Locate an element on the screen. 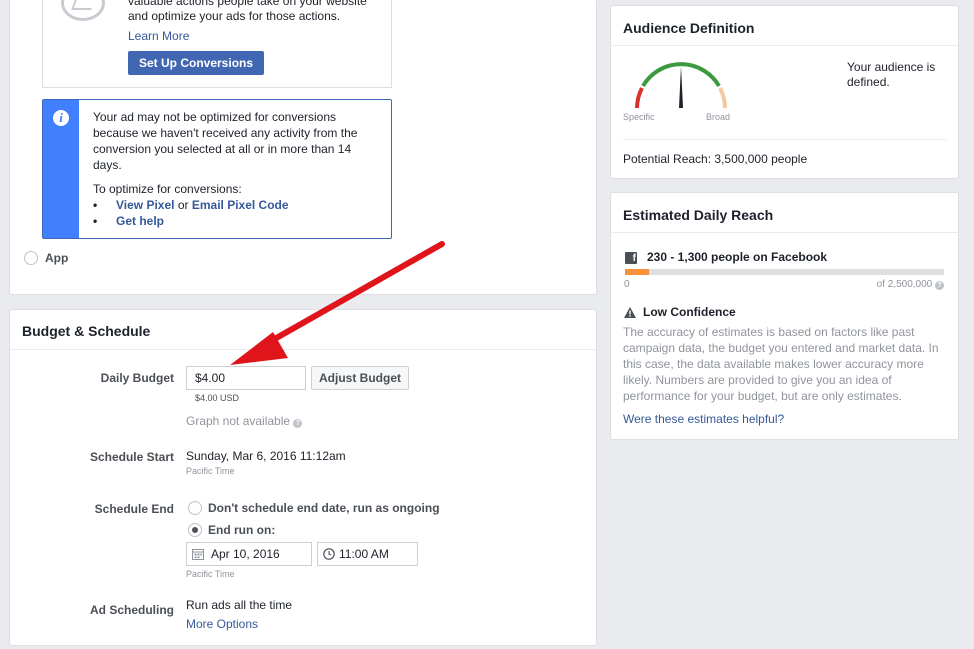 The width and height of the screenshot is (974, 649). reach-progress-bar is located at coordinates (784, 272).